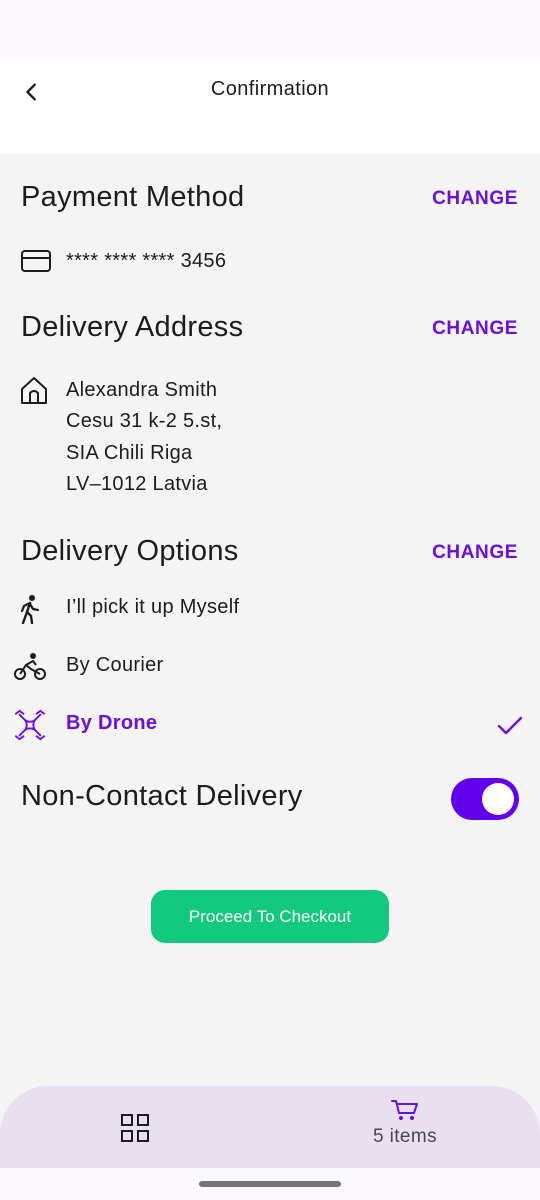 The image size is (540, 1200). What do you see at coordinates (115, 665) in the screenshot?
I see `delivery-option-label: By Courier` at bounding box center [115, 665].